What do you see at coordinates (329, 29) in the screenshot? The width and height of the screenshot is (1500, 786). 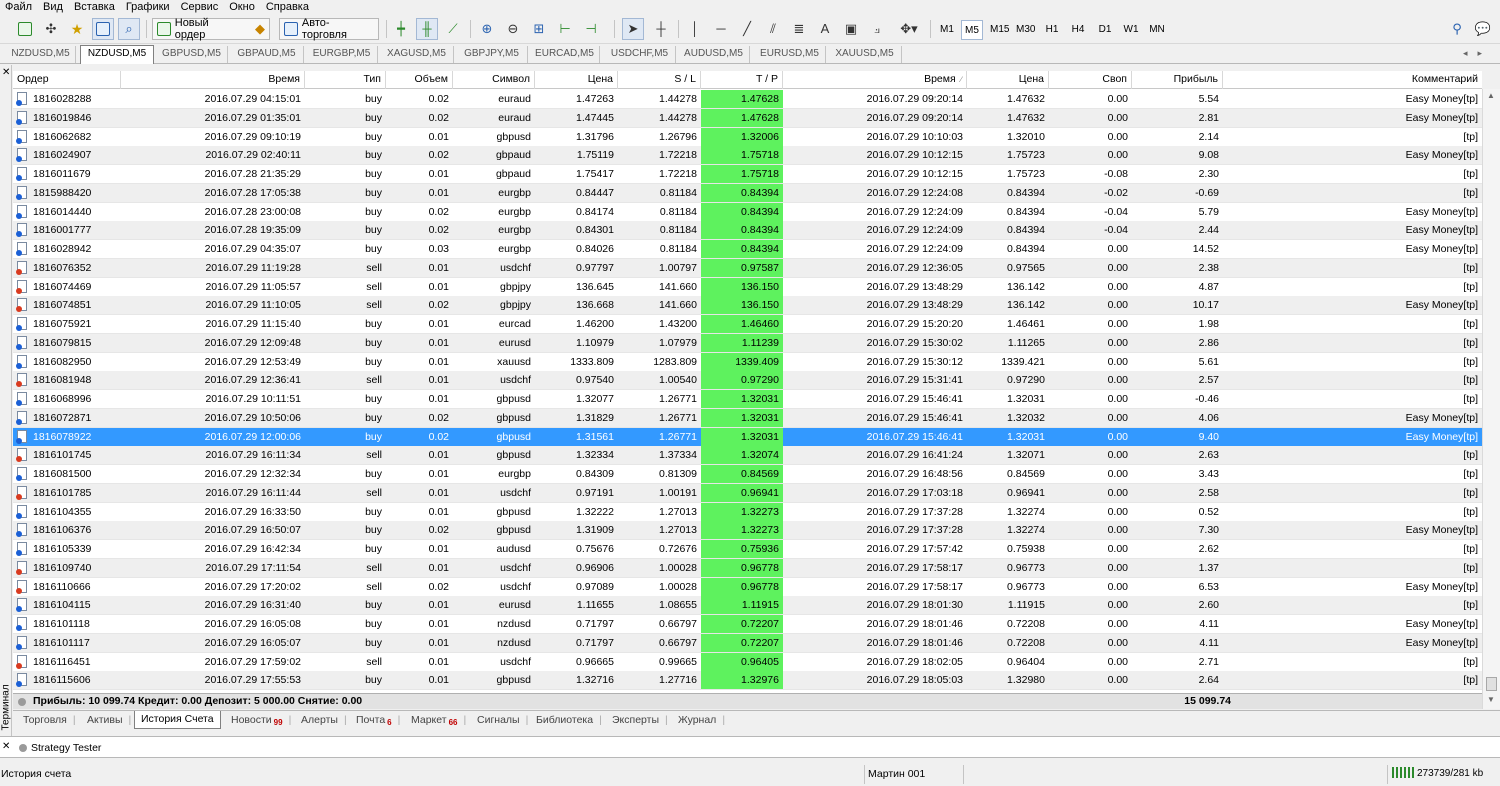 I see `autotrading-button: Авто-торговля` at bounding box center [329, 29].